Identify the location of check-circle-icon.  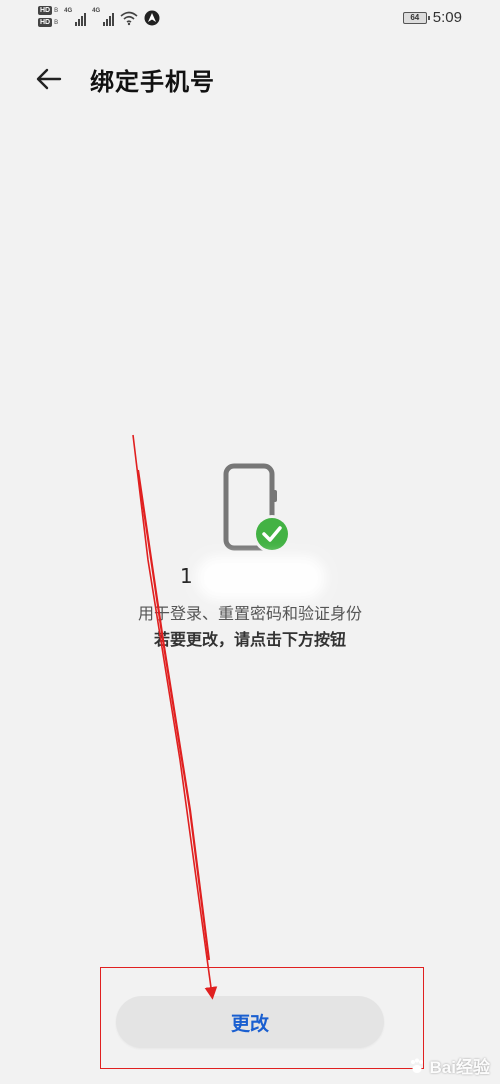
(272, 534).